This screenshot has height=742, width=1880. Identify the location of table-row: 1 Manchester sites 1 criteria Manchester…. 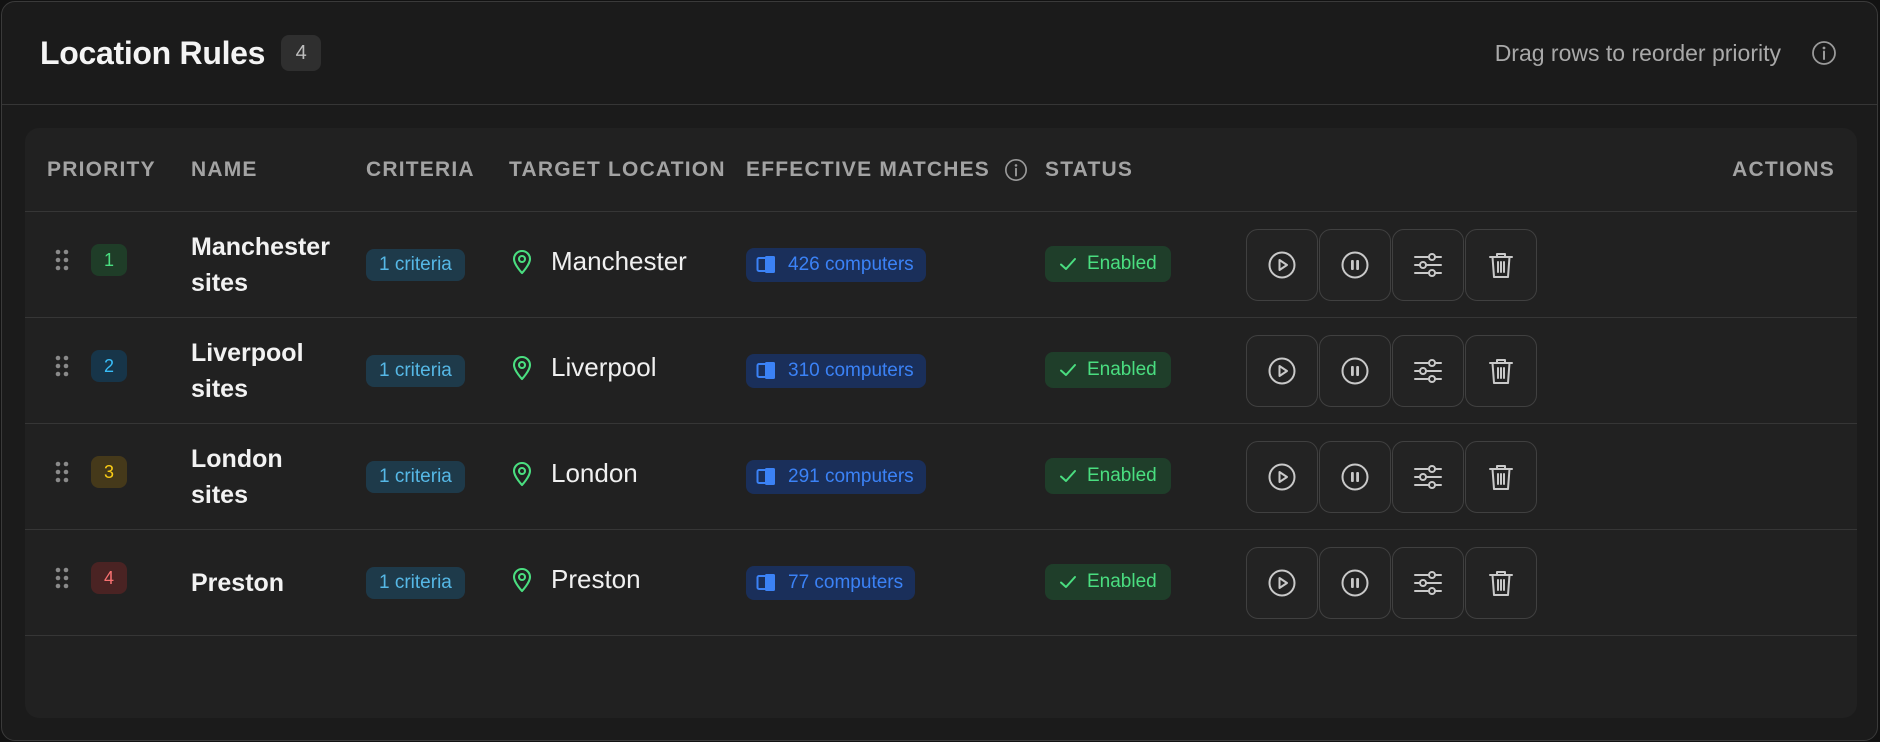
(941, 265).